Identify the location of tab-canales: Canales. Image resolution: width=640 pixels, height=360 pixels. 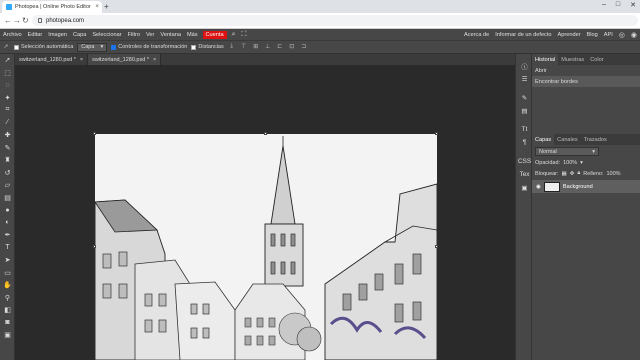
(567, 139).